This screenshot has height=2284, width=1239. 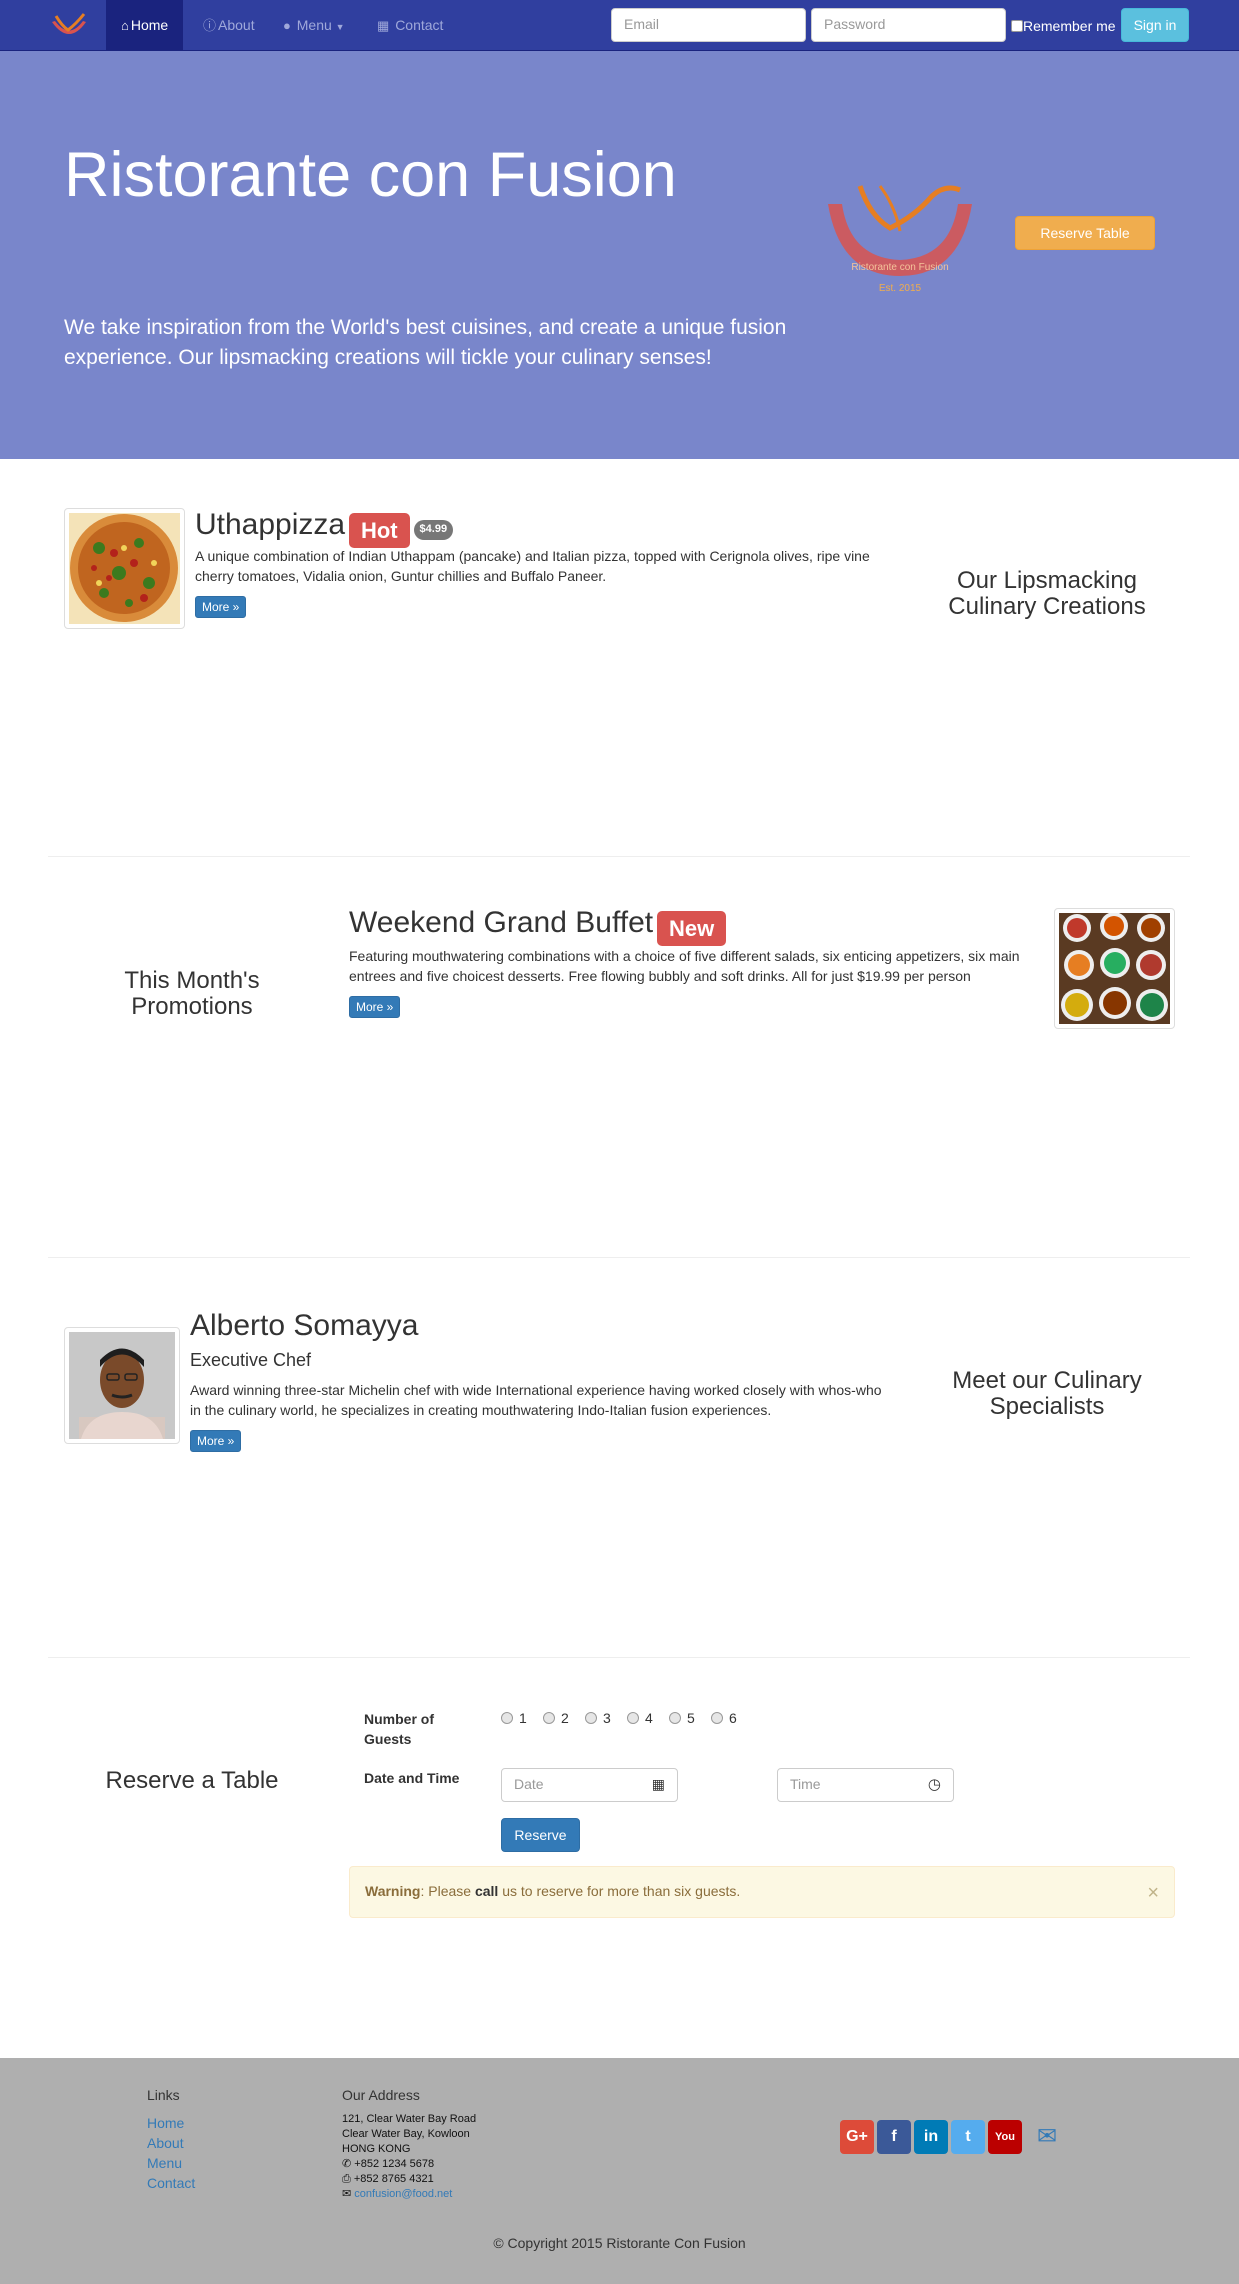 What do you see at coordinates (931, 2137) in the screenshot?
I see `linkedin-icon: in` at bounding box center [931, 2137].